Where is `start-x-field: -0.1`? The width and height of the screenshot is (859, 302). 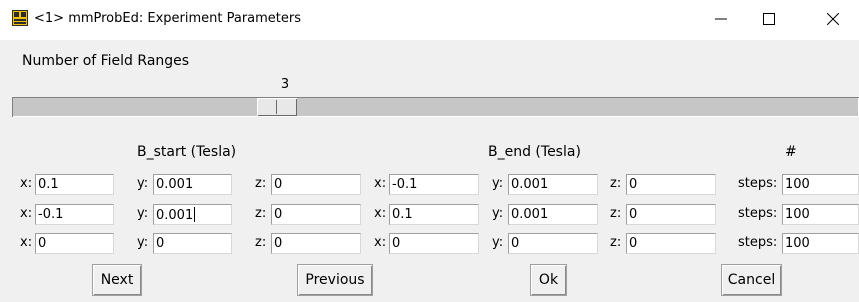
start-x-field: -0.1 is located at coordinates (74, 214).